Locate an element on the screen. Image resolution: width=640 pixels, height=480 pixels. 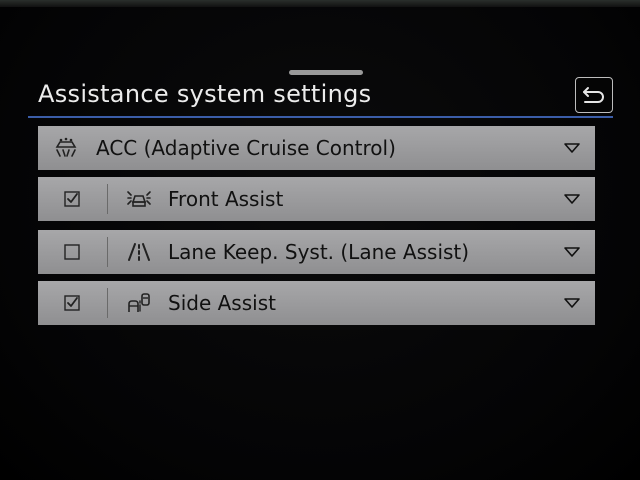
back-arrow-icon is located at coordinates (593, 95).